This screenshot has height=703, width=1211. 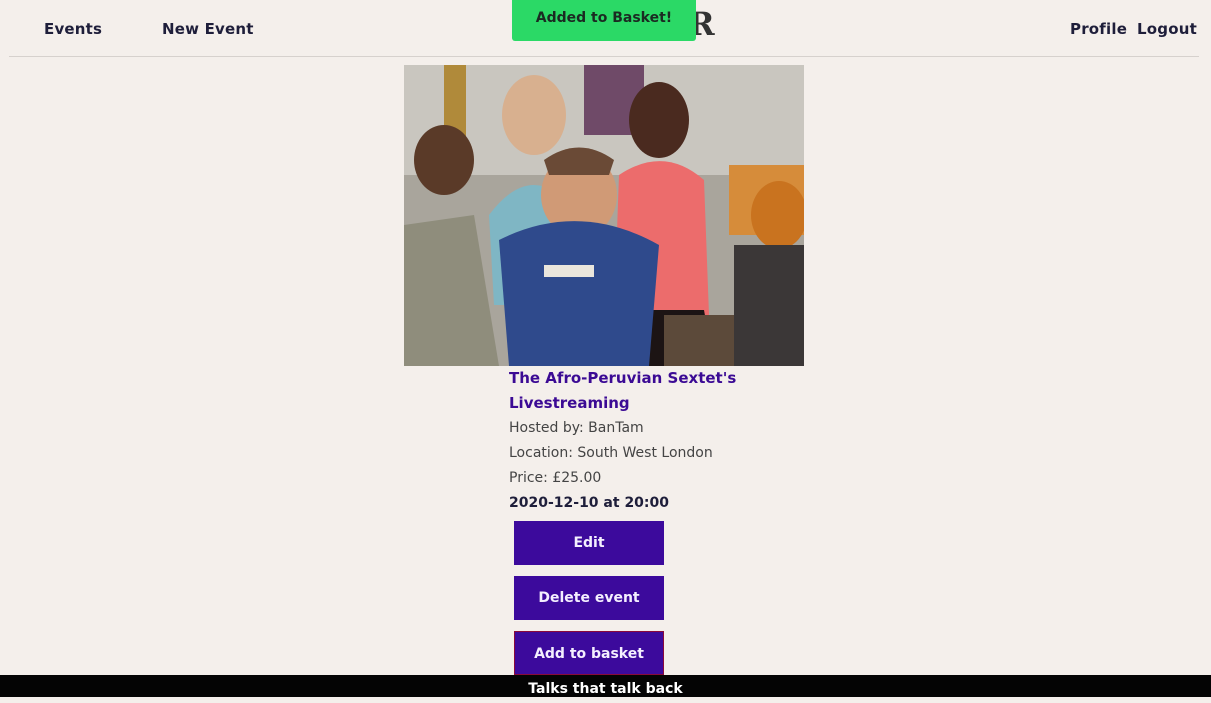 I want to click on event-location: Location: South West London, so click(x=611, y=453).